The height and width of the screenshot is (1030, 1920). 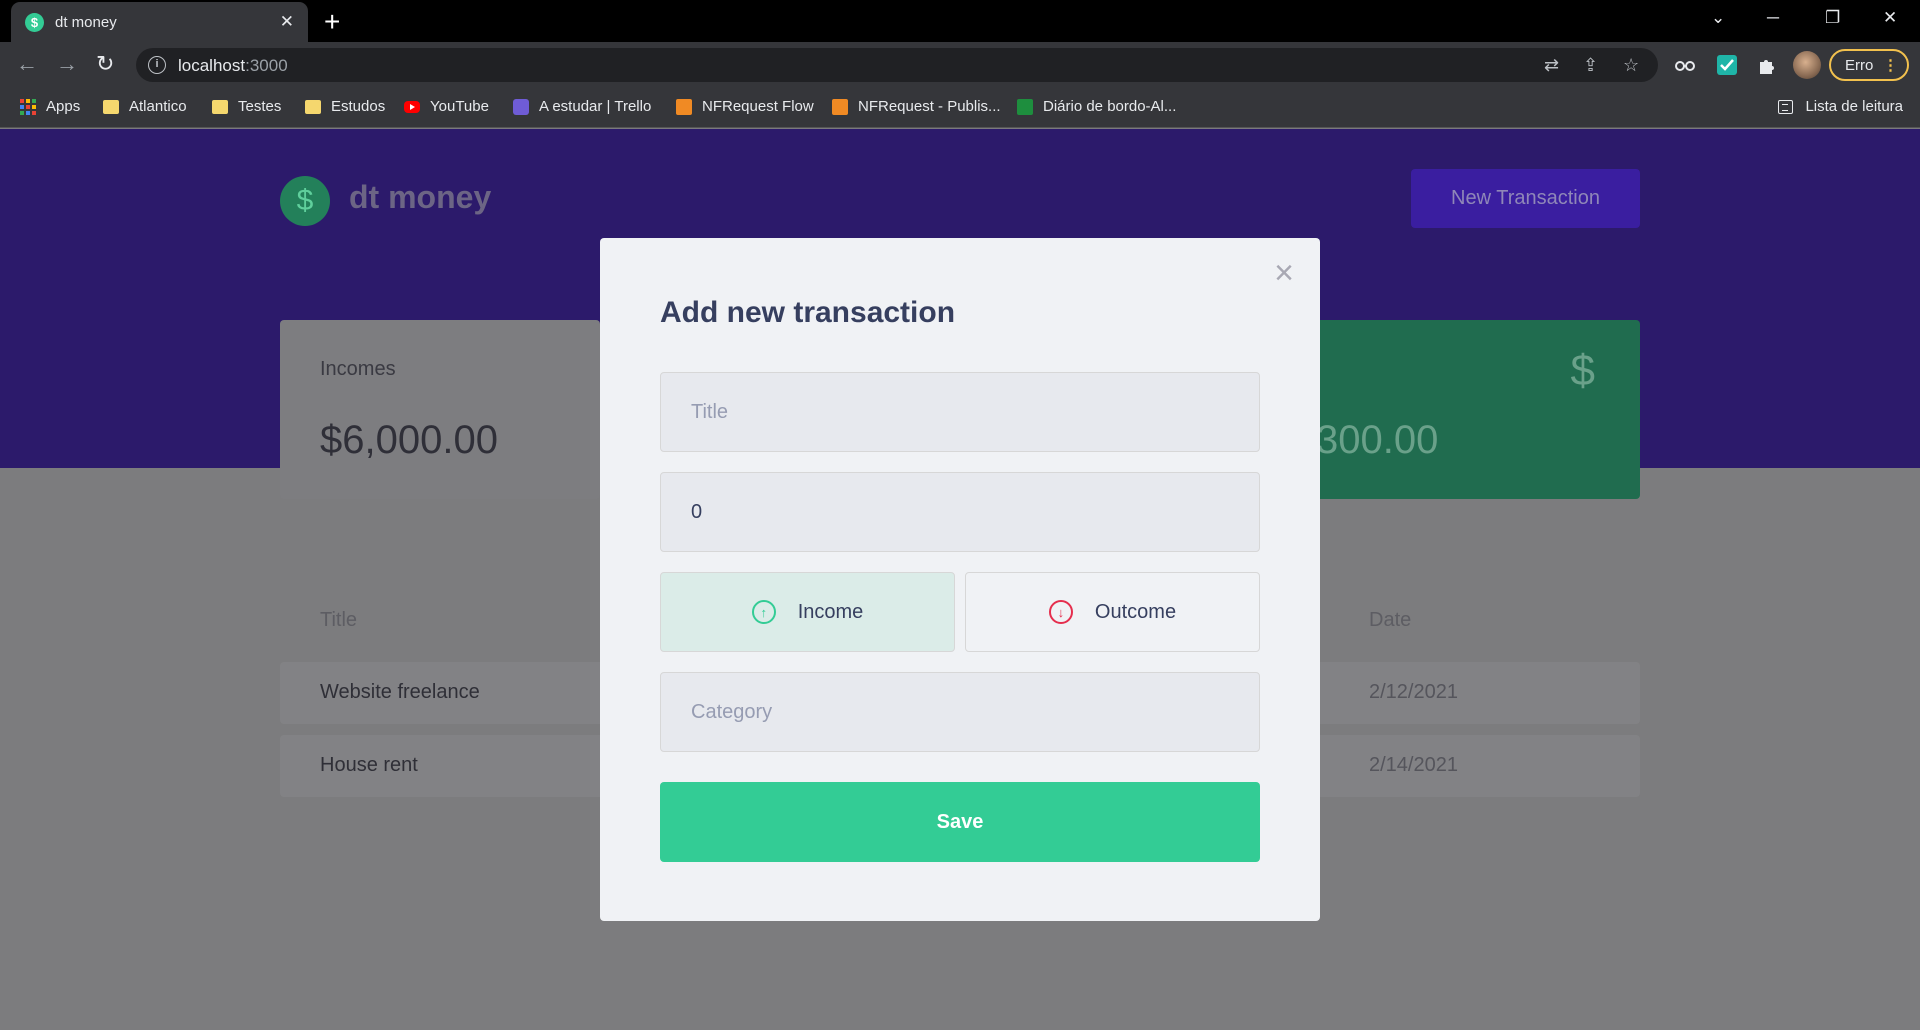 What do you see at coordinates (1832, 18) in the screenshot?
I see `restore-button: ❐` at bounding box center [1832, 18].